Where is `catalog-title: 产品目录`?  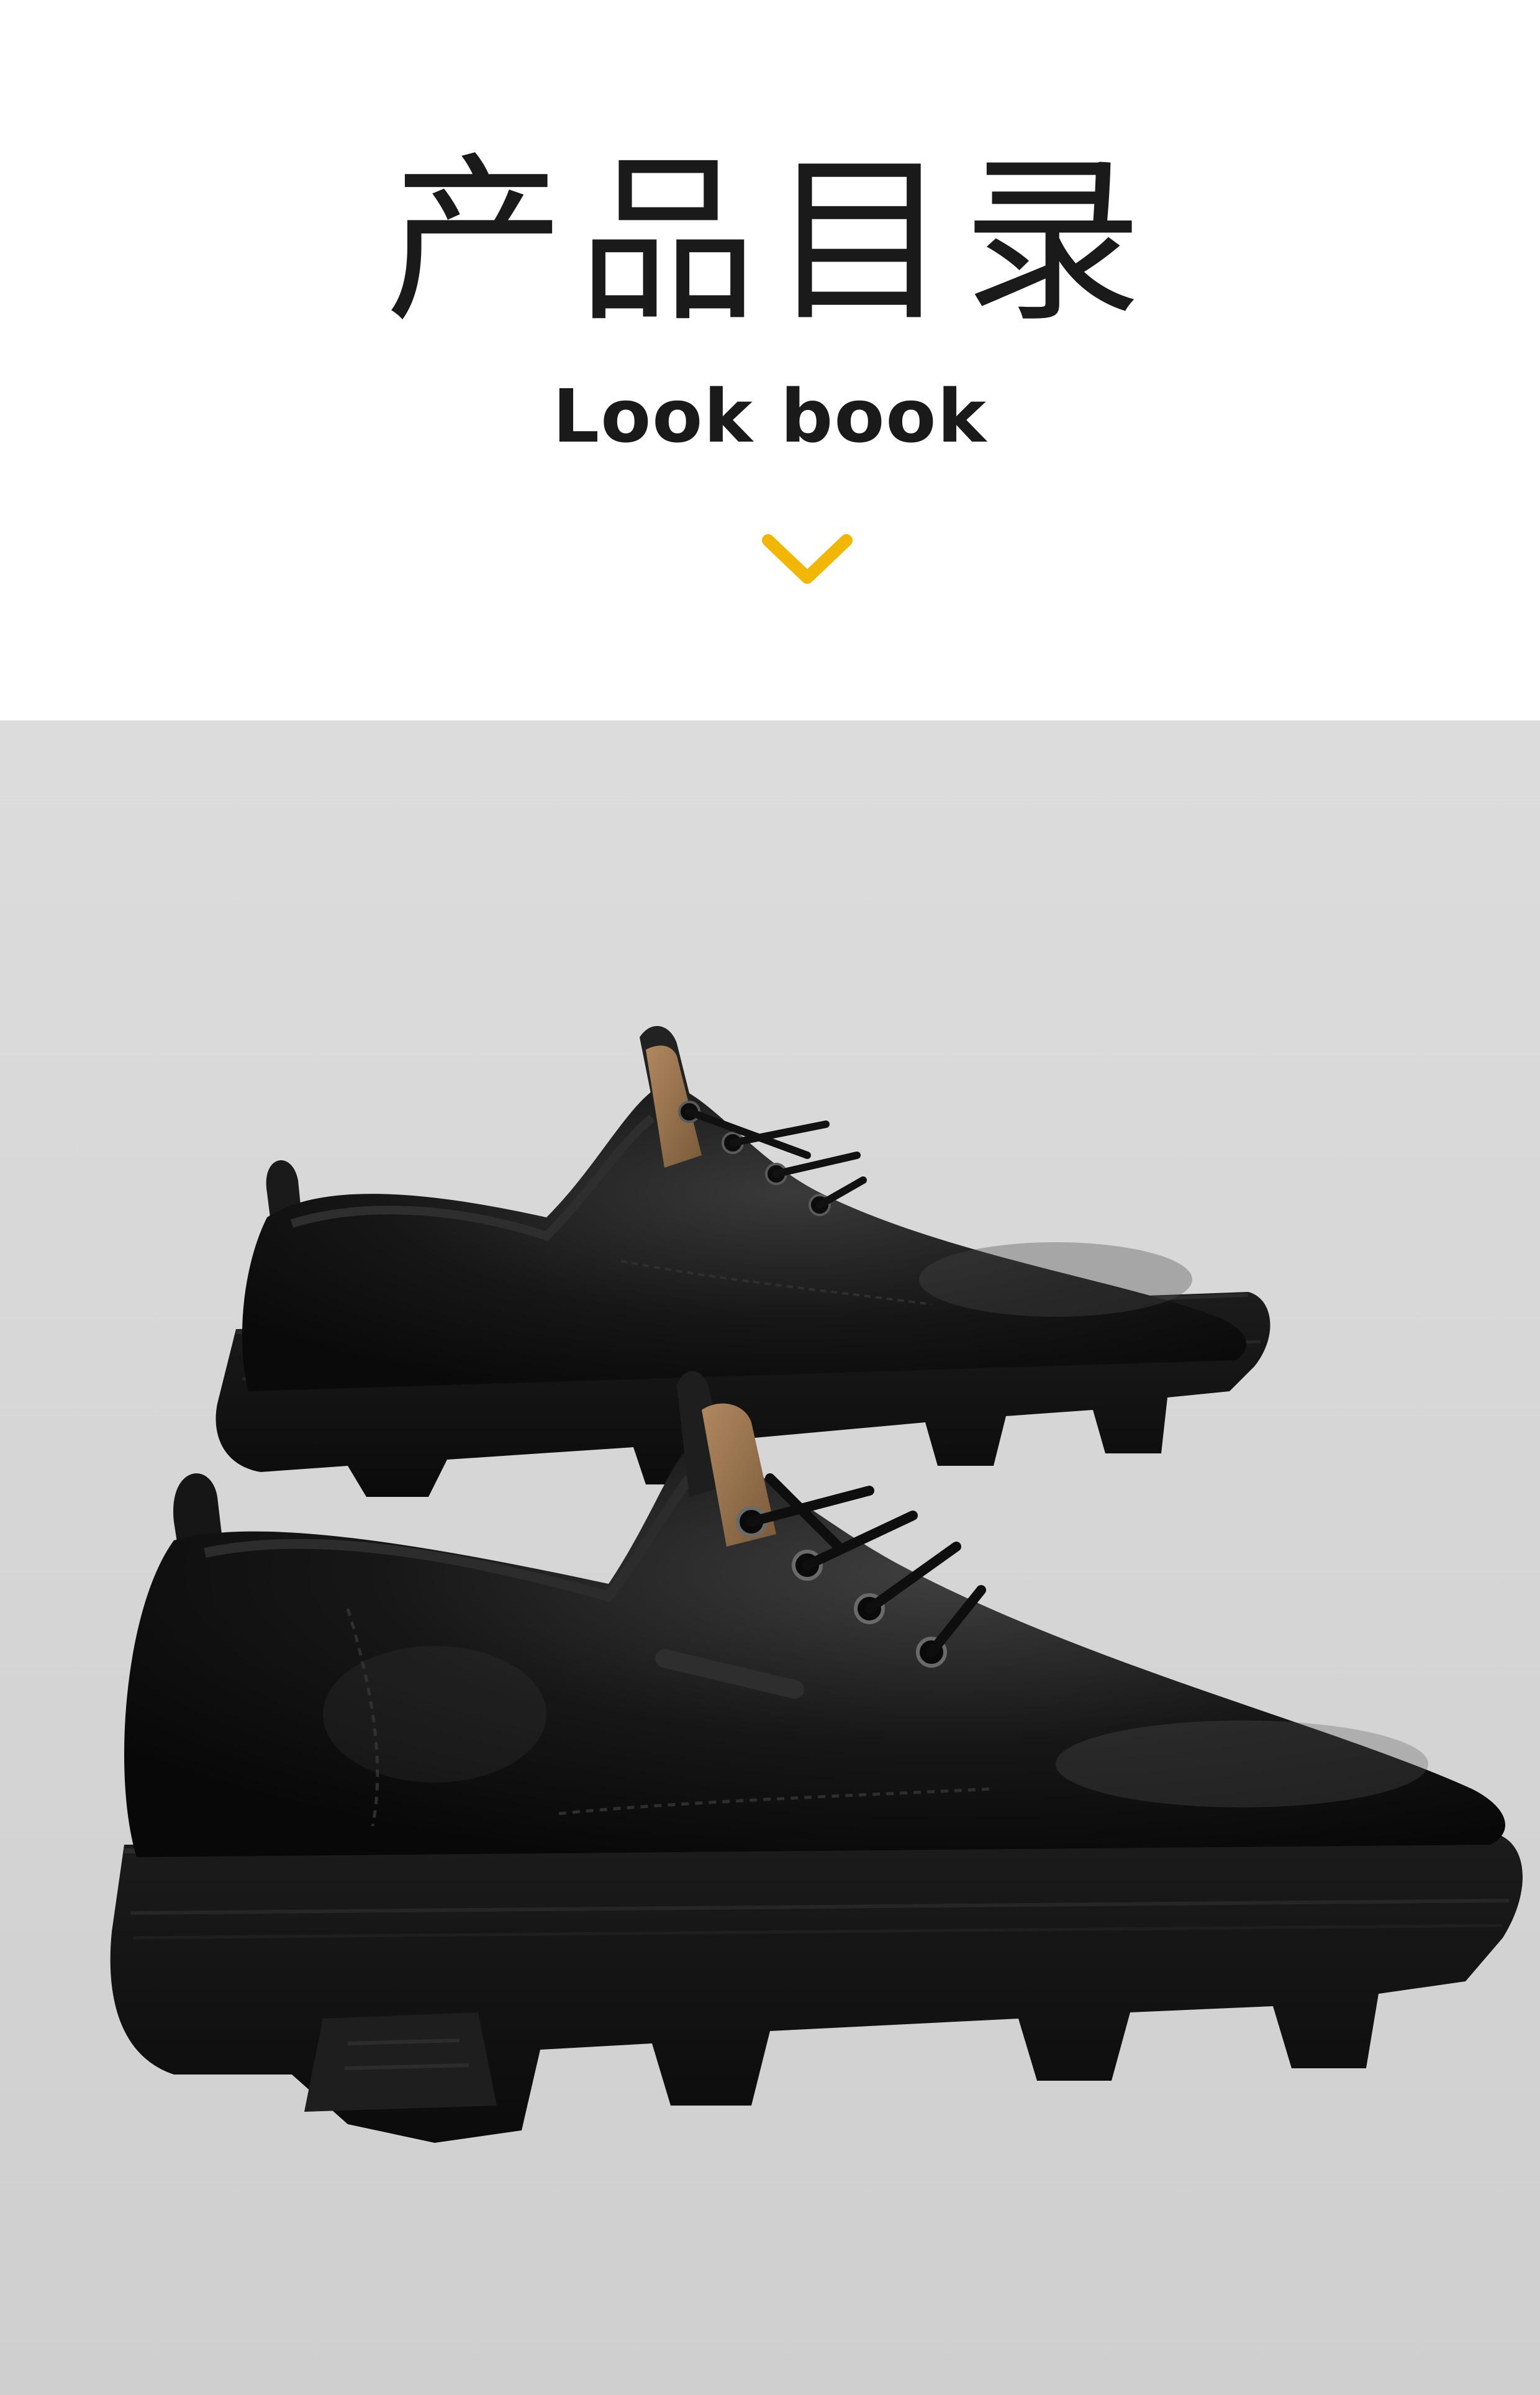
catalog-title: 产品目录 is located at coordinates (770, 242).